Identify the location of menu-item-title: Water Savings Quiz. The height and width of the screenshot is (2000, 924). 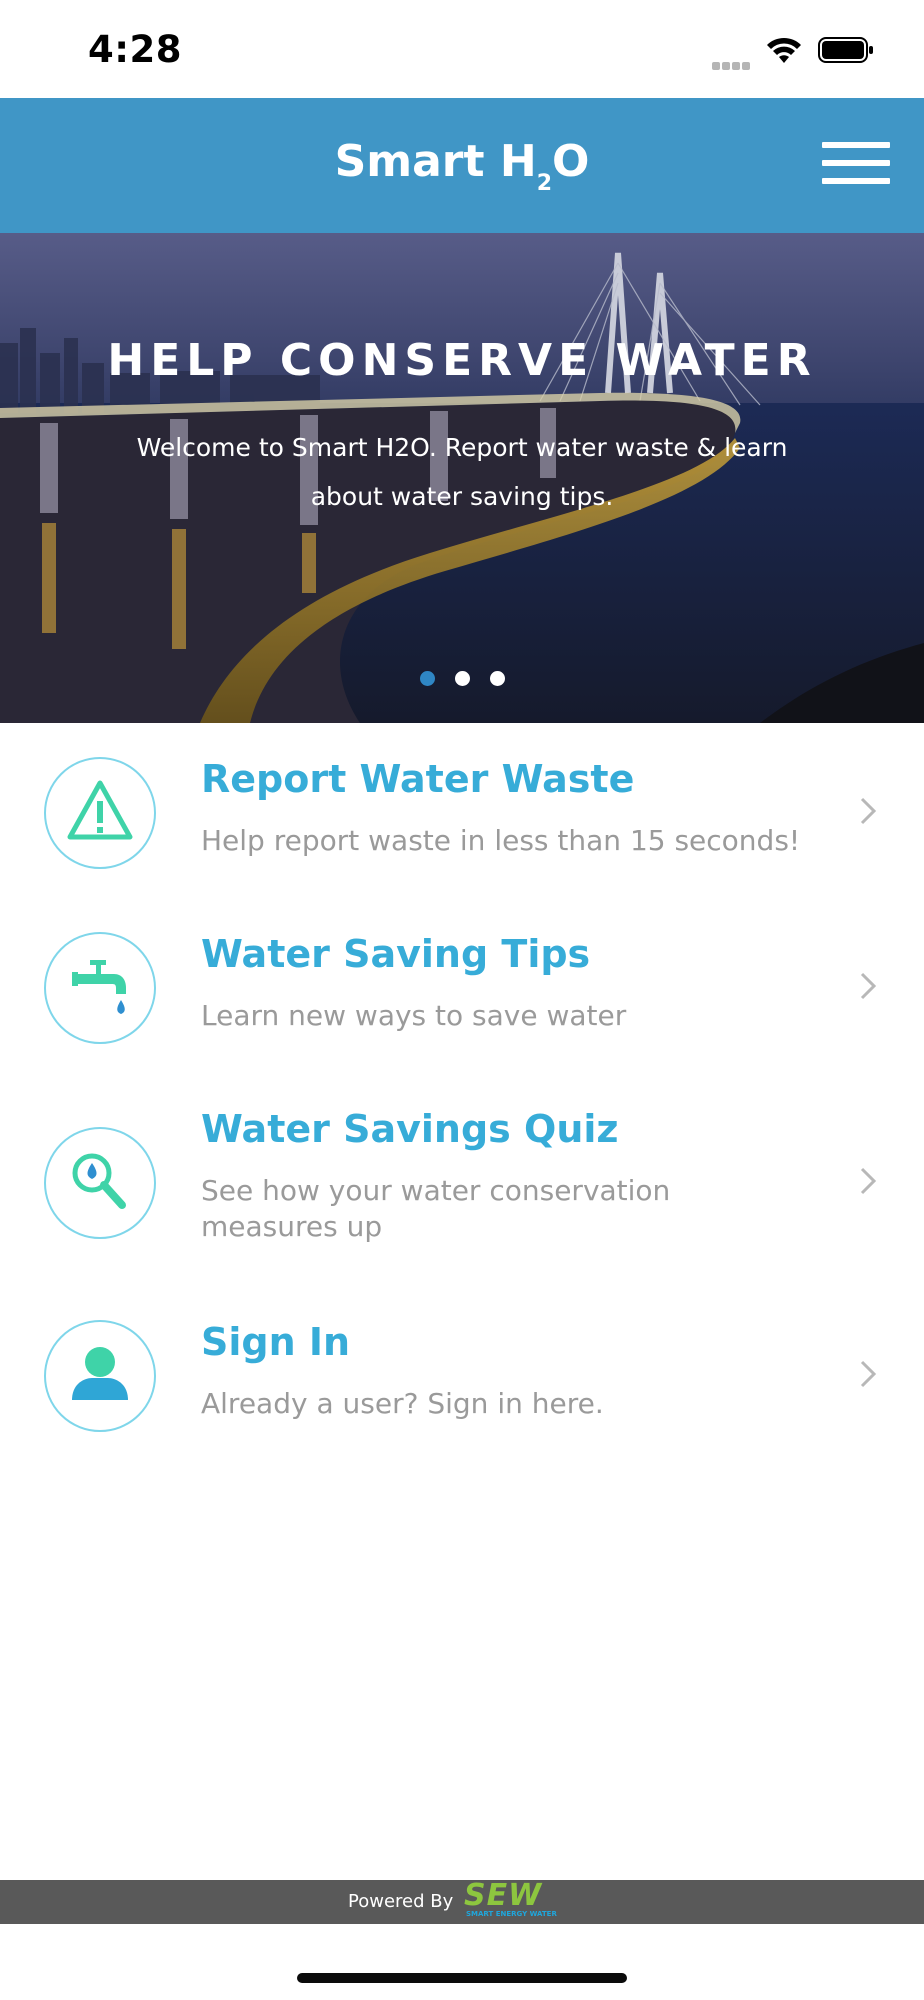
(410, 1129).